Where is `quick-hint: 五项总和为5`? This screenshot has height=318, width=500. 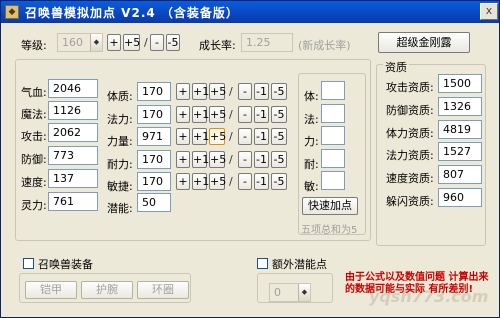 quick-hint: 五项总和为5 is located at coordinates (329, 230).